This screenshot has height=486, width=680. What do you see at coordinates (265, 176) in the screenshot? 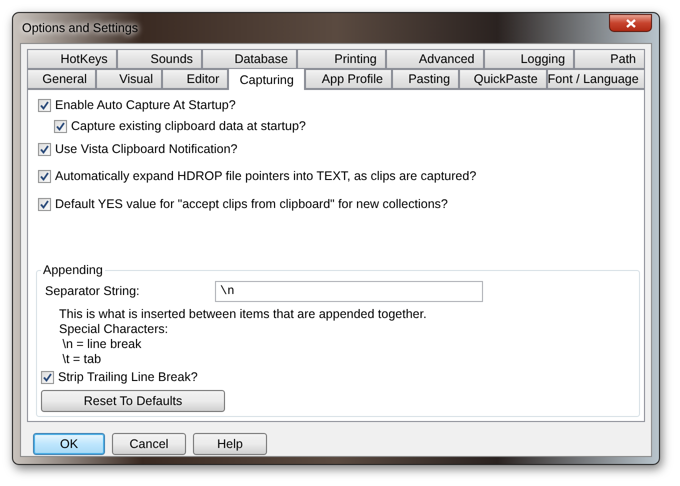
I see `checkbox-label: Automatically expand HDROP file pointers into TEXT, as clips are captured?` at bounding box center [265, 176].